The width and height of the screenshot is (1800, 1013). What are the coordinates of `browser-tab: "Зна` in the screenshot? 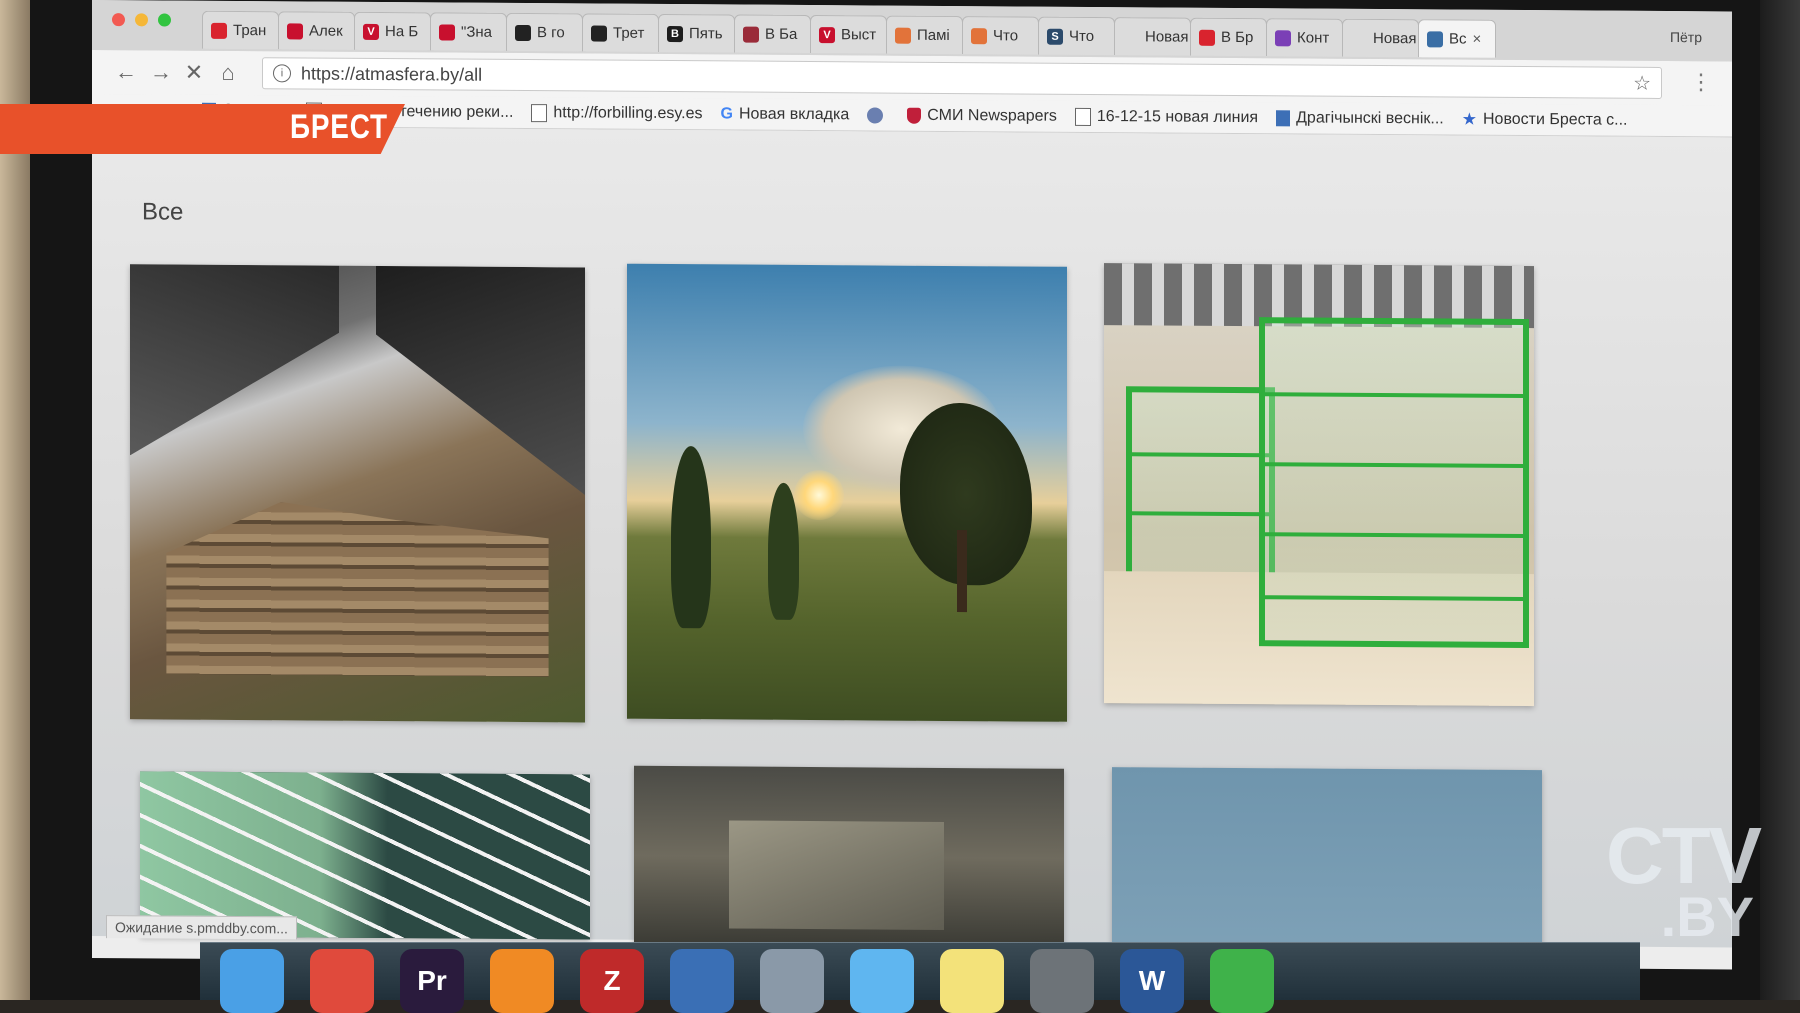 It's located at (468, 31).